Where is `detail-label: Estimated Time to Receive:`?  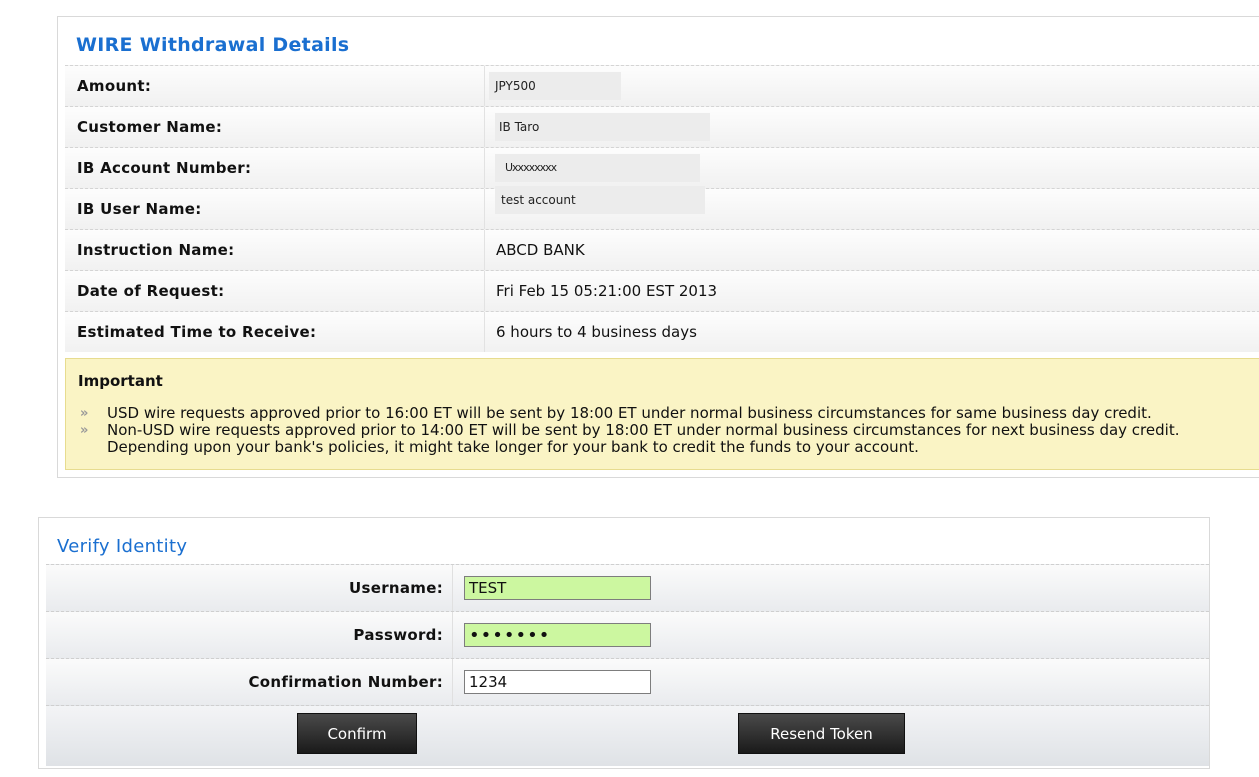
detail-label: Estimated Time to Receive: is located at coordinates (197, 332).